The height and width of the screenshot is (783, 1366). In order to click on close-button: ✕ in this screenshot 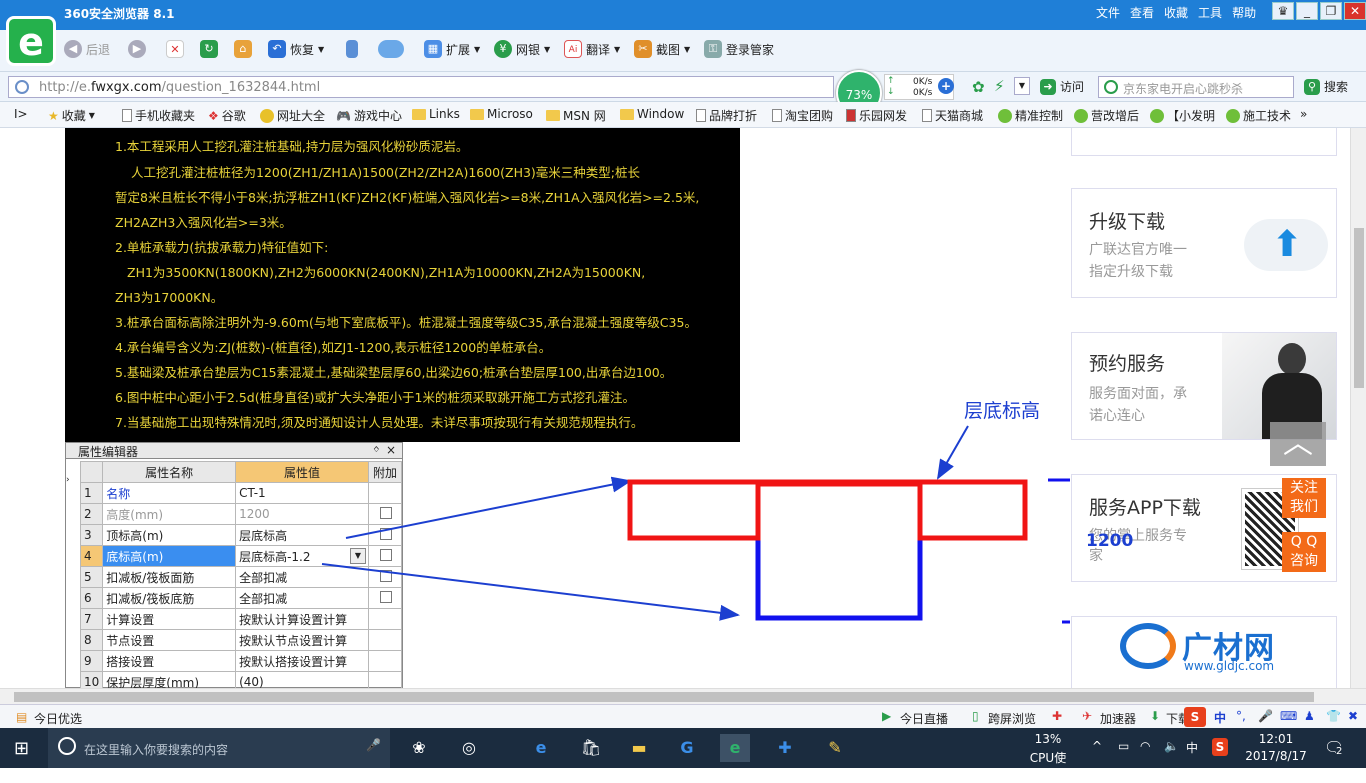, I will do `click(1355, 11)`.